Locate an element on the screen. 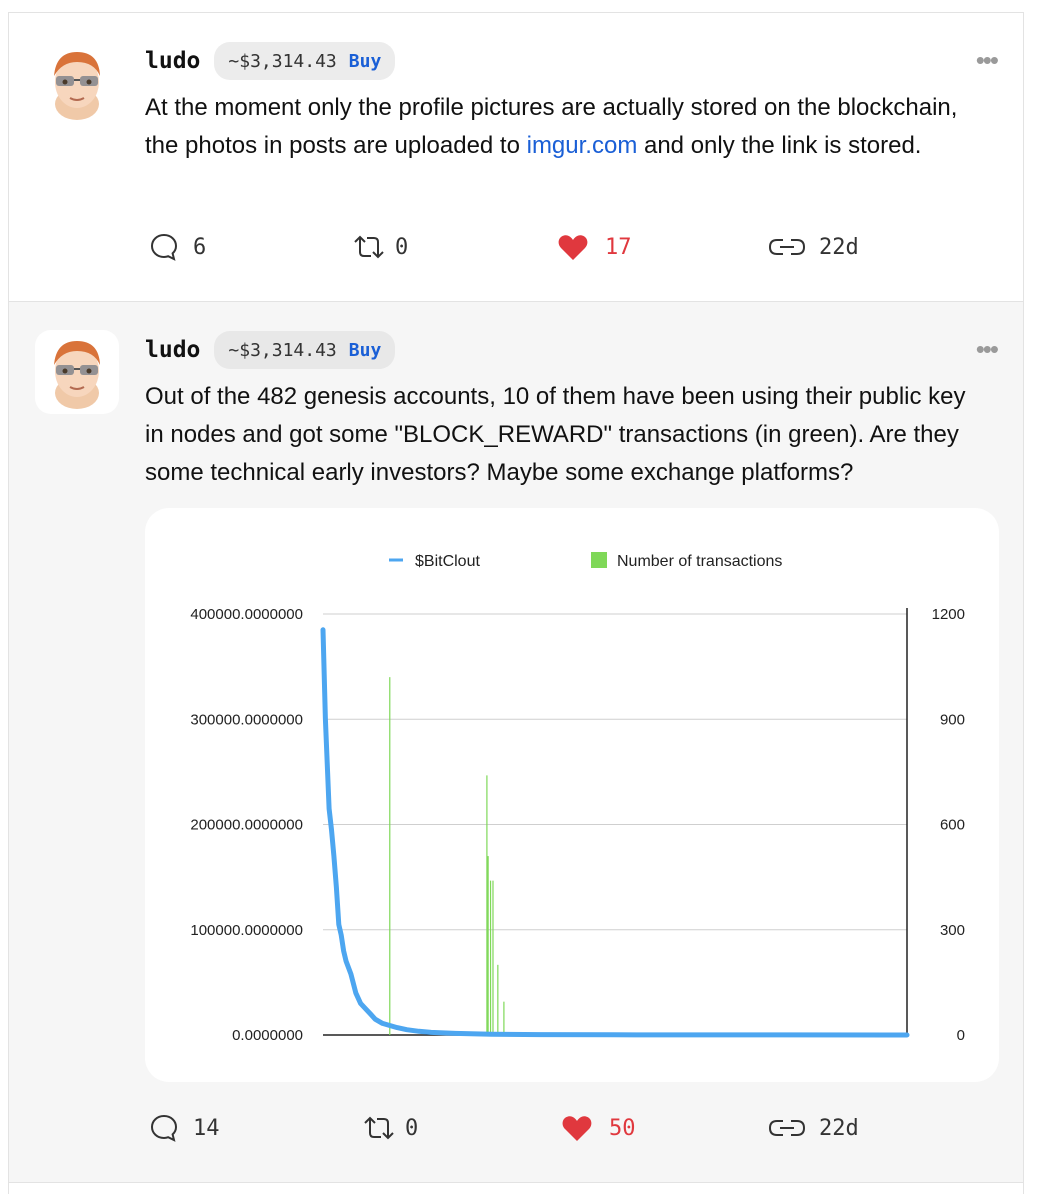 This screenshot has width=1042, height=1194. y-right-tick-label: 300 is located at coordinates (952, 930).